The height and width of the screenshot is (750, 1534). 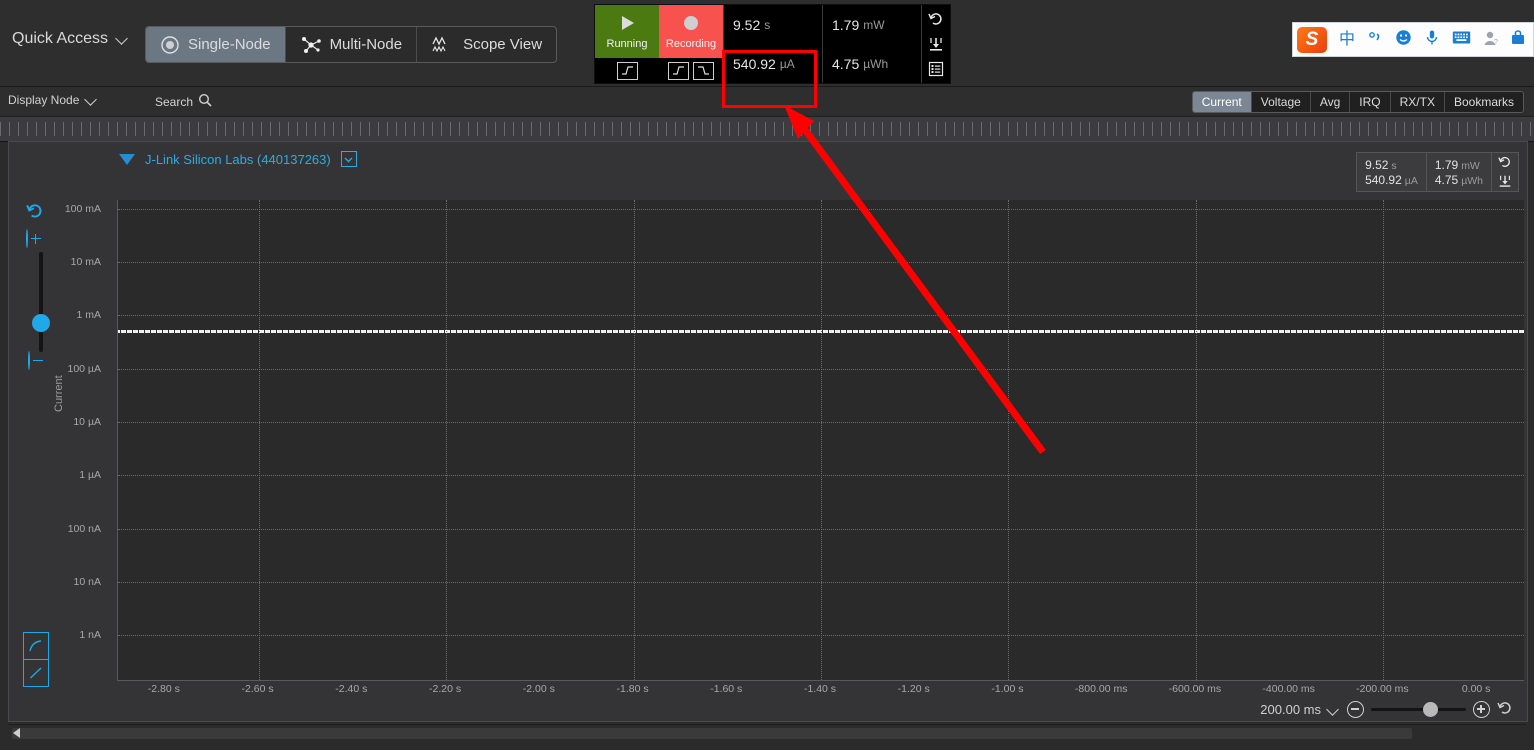 I want to click on mode-scope-view: Scope View, so click(x=486, y=44).